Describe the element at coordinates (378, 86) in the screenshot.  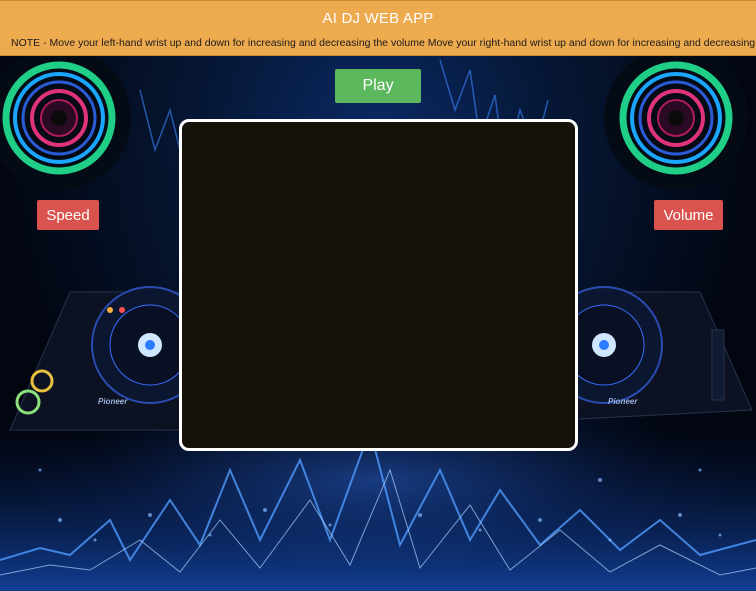
I see `play-button: Play` at that location.